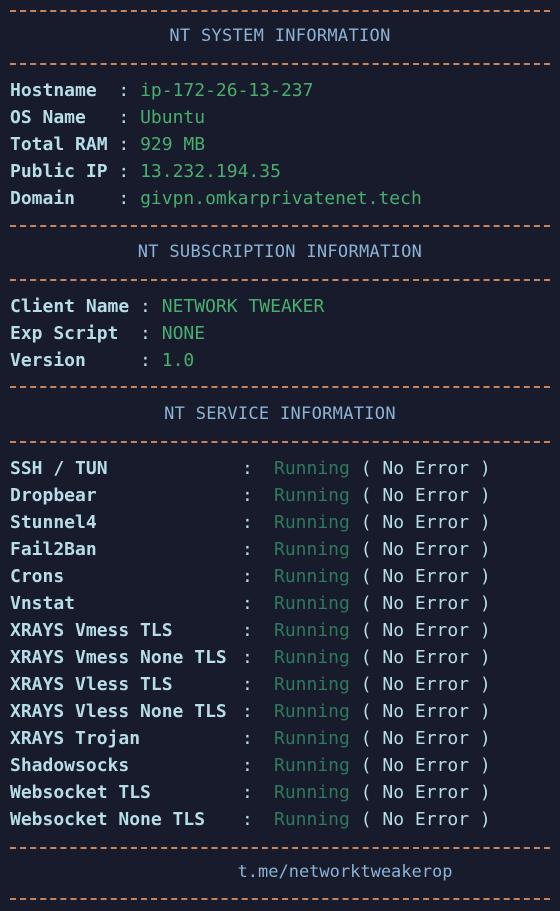 The image size is (560, 911). I want to click on subscription-row-client: Client Name : NETWORK TWEAKER, so click(167, 307).